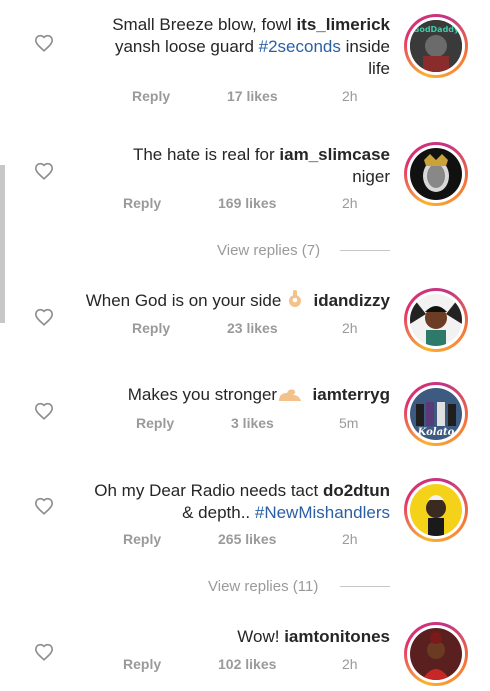 The width and height of the screenshot is (490, 691). What do you see at coordinates (252, 96) in the screenshot?
I see `likes-count: 17 likes` at bounding box center [252, 96].